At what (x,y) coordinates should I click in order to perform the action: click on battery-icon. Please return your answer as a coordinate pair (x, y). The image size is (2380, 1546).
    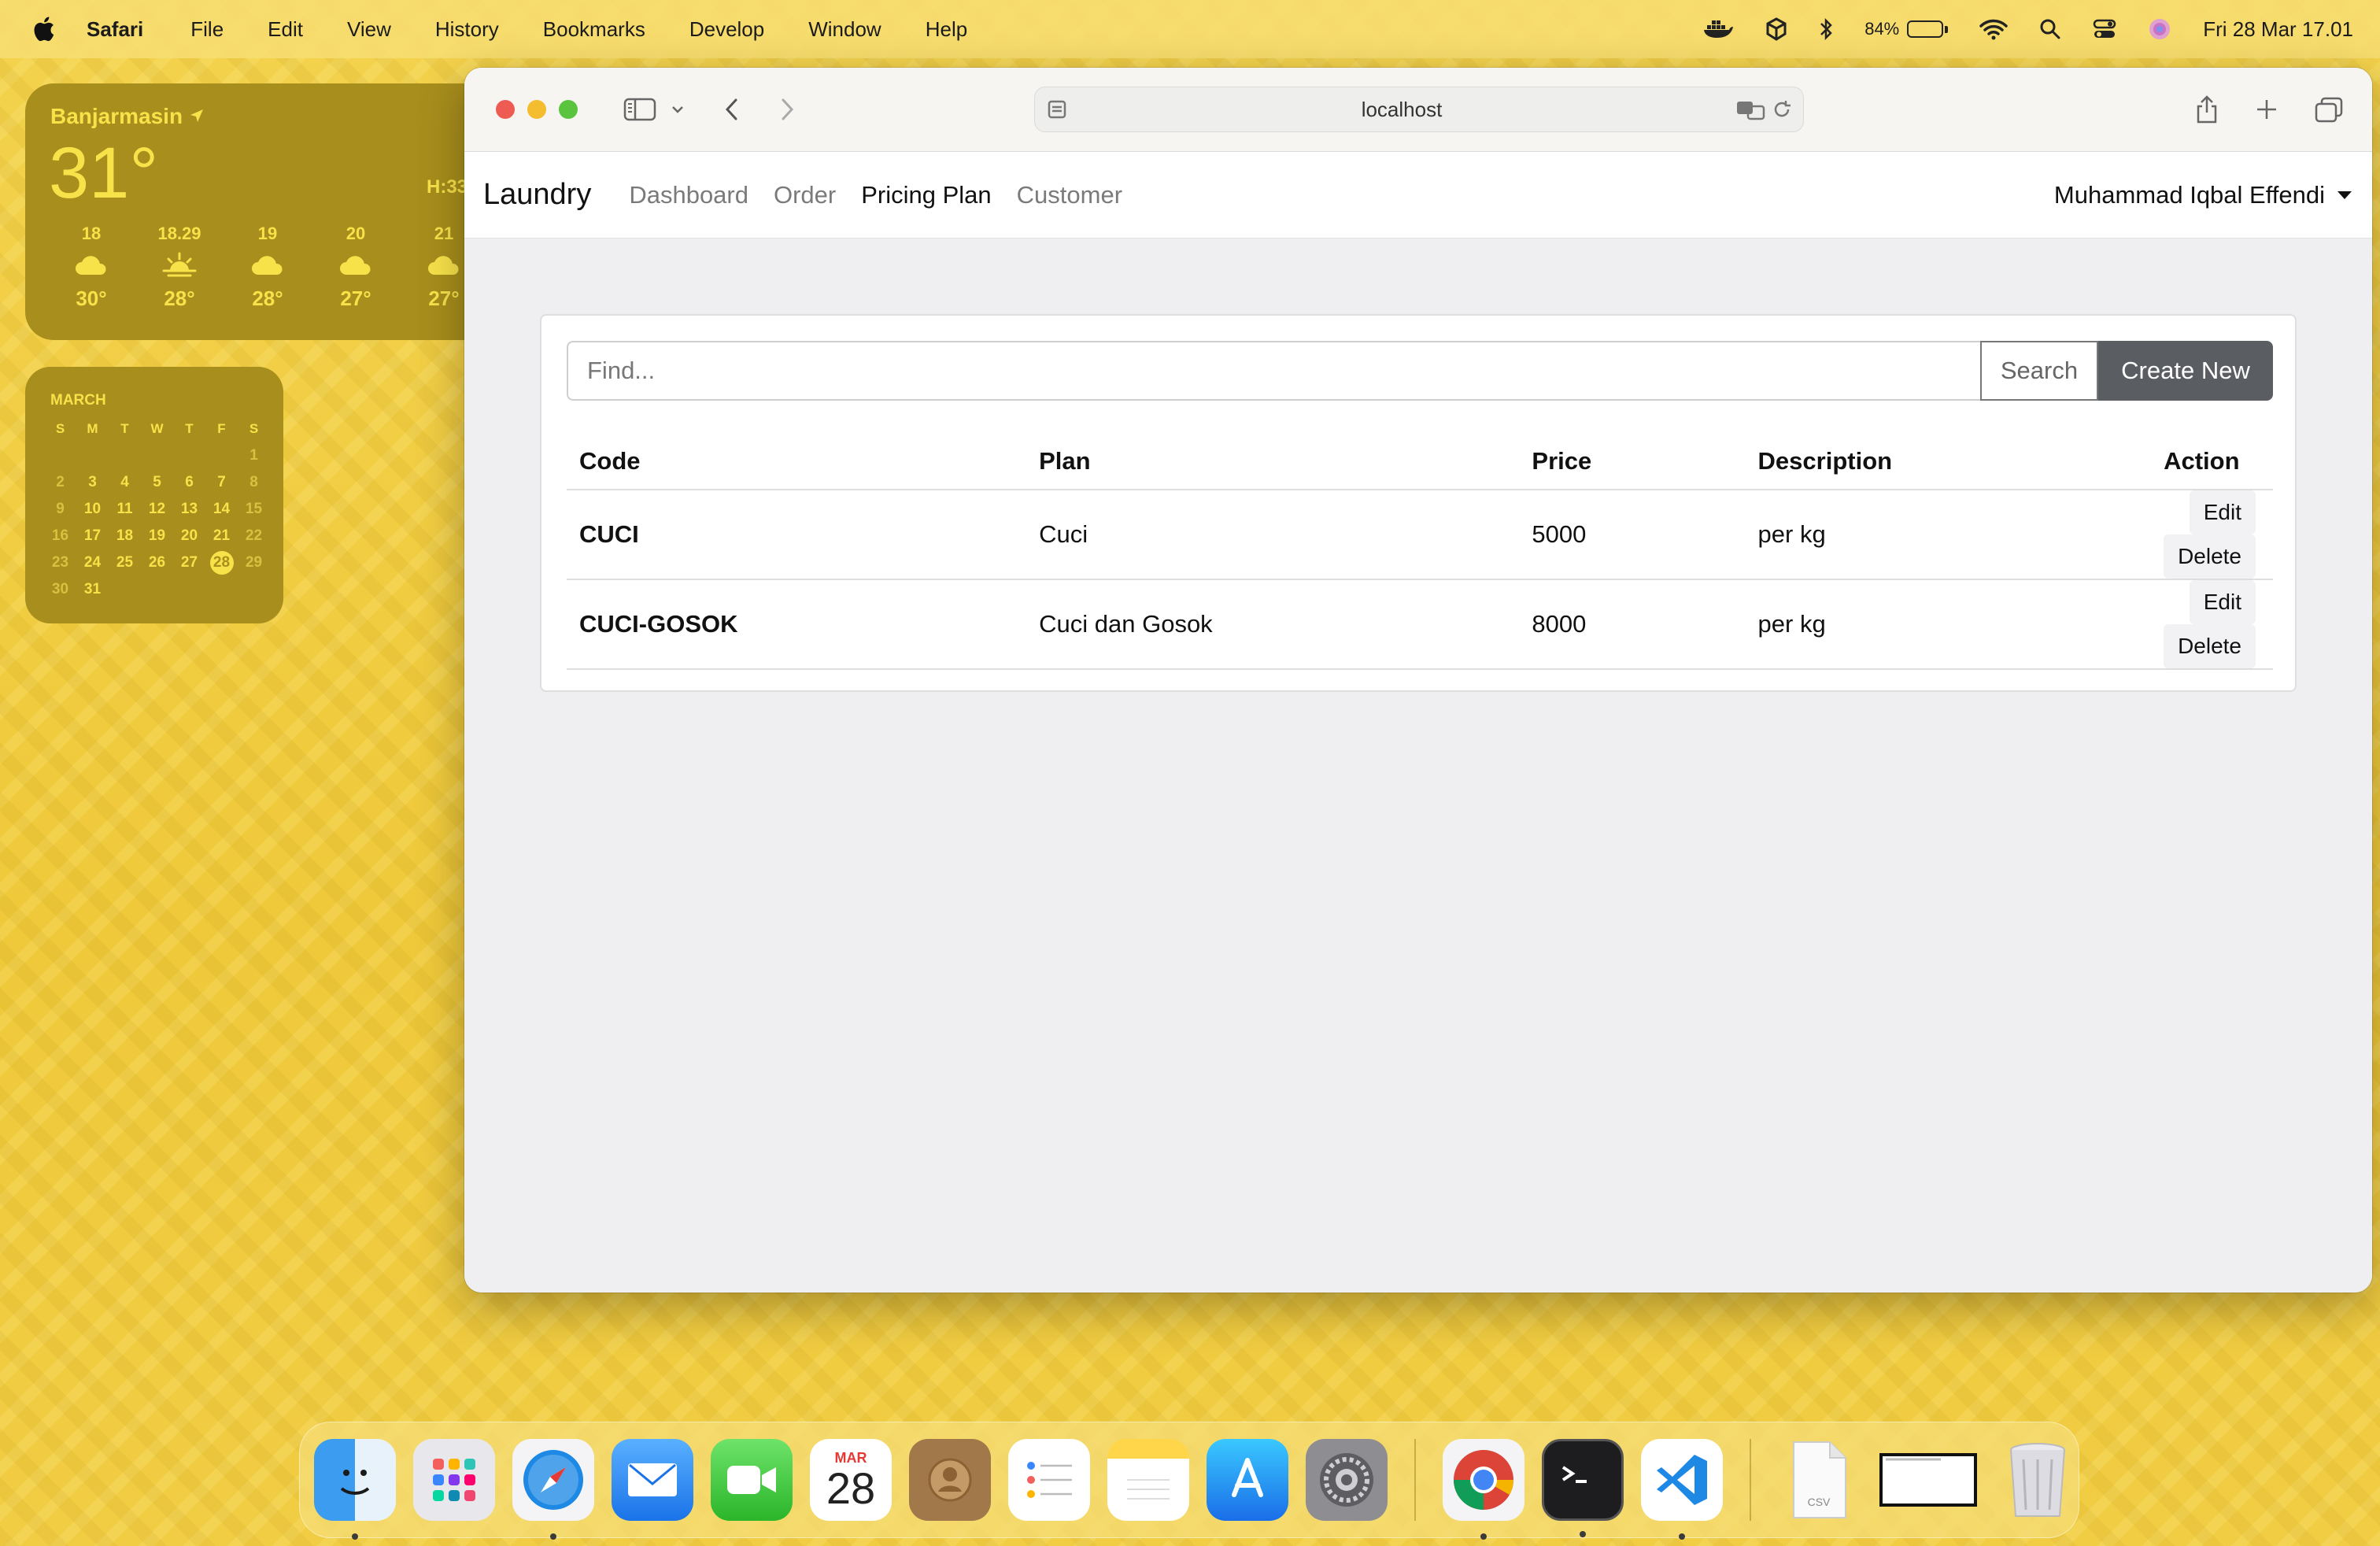
    Looking at the image, I should click on (1926, 29).